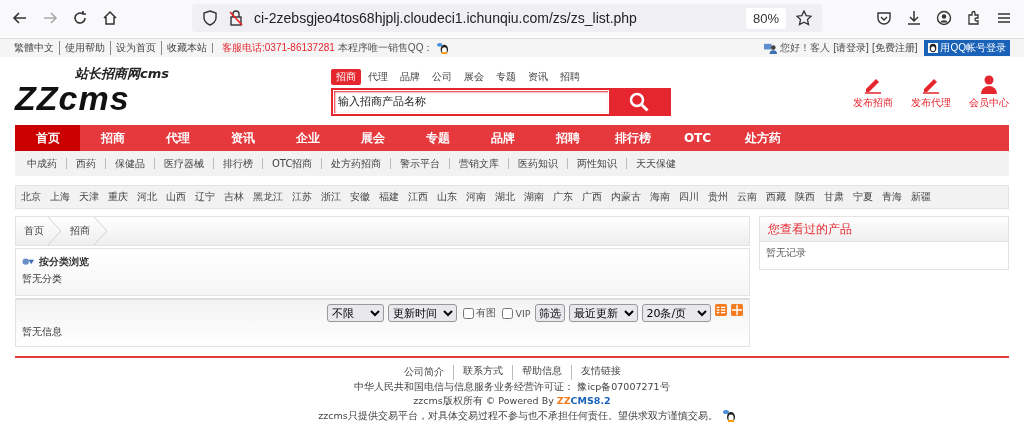 This screenshot has height=425, width=1024. What do you see at coordinates (236, 18) in the screenshot?
I see `insecure-lock-icon` at bounding box center [236, 18].